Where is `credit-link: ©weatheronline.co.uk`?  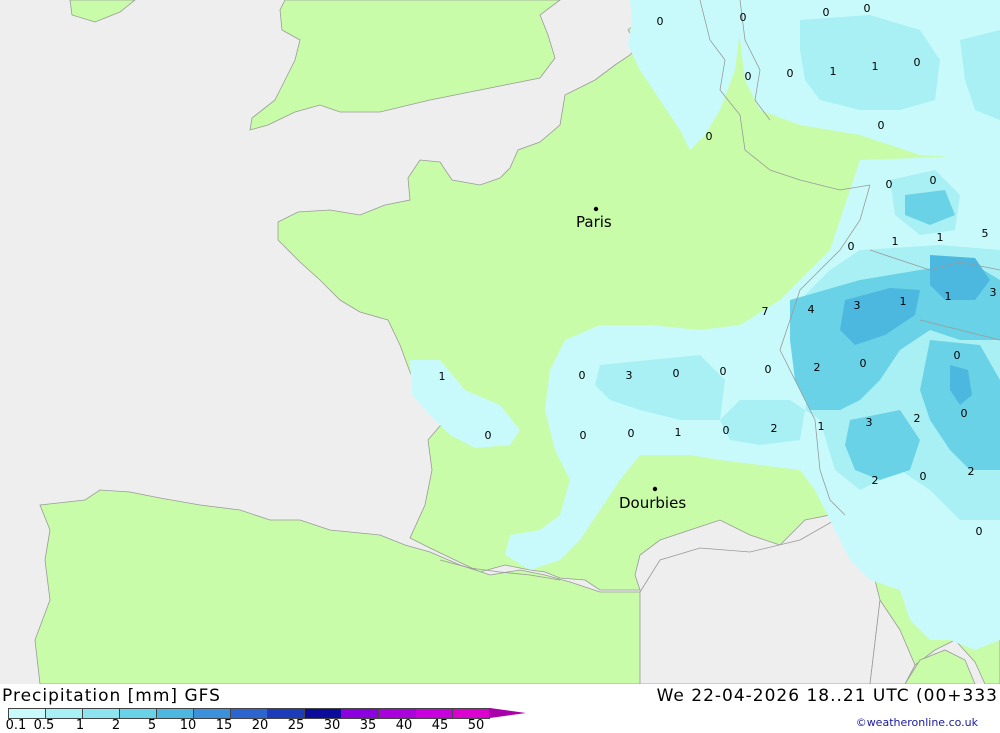 credit-link: ©weatheronline.co.uk is located at coordinates (917, 722).